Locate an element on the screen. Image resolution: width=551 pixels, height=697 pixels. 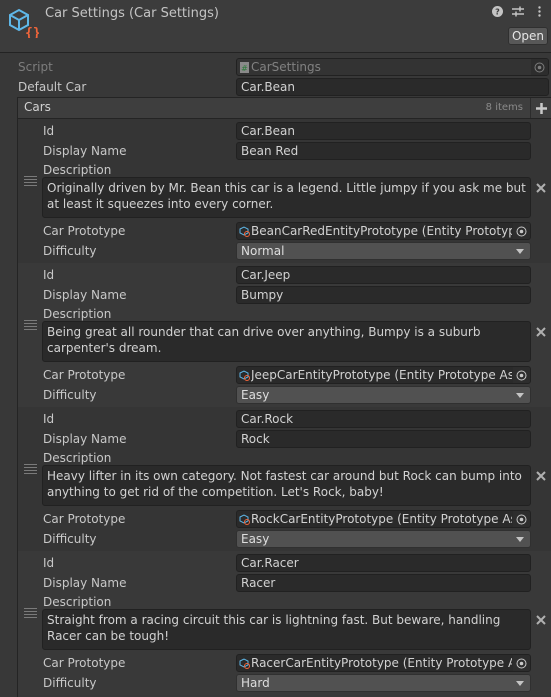
cars-list-count: 8 items is located at coordinates (504, 107).